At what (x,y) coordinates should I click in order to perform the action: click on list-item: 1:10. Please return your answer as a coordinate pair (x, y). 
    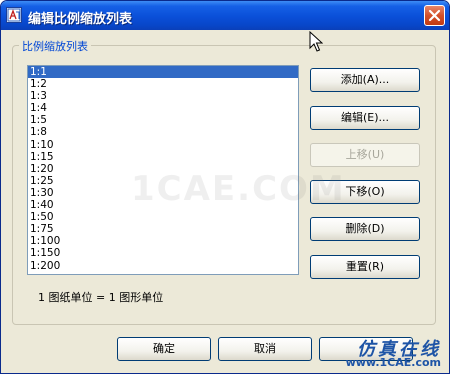
    Looking at the image, I should click on (163, 145).